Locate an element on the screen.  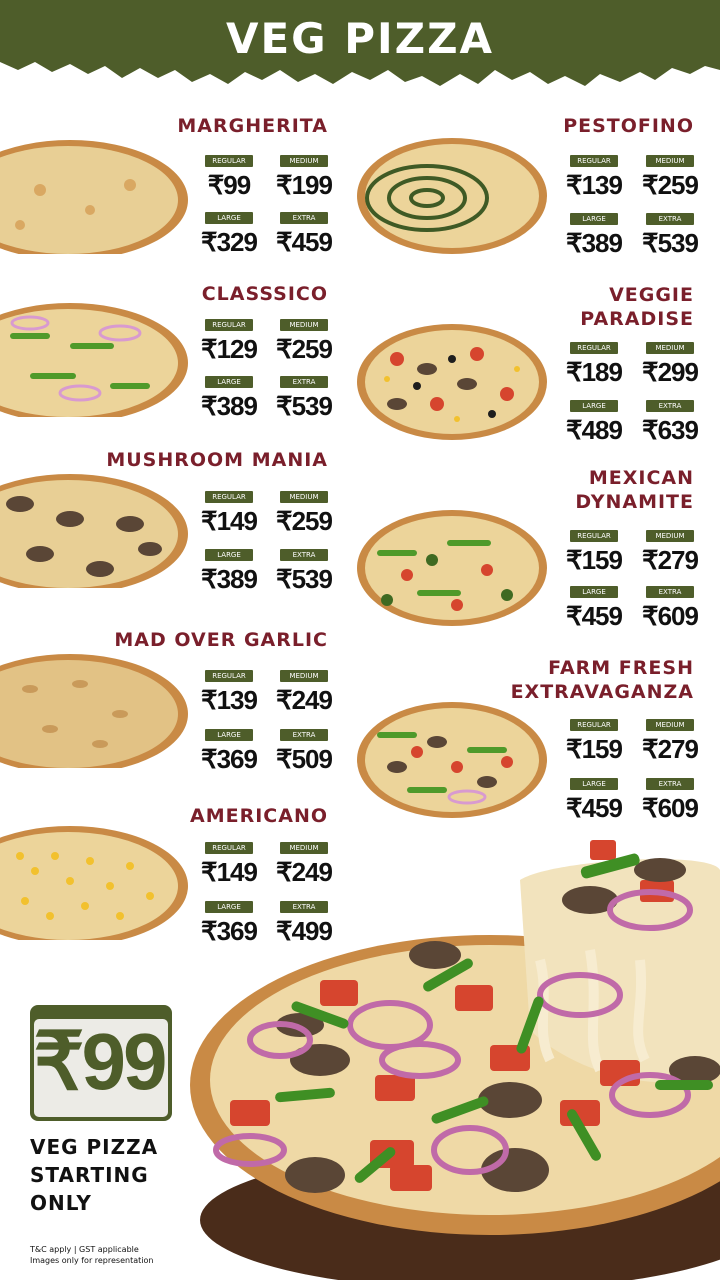
pizza-name-mexican-dynamite: MEXICAN DYNAMITE is located at coordinates (634, 490).